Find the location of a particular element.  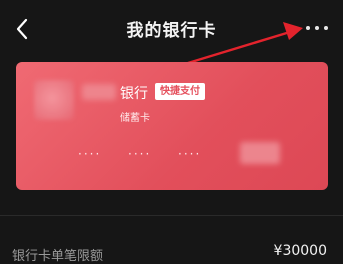

bank-logo is located at coordinates (54, 100).